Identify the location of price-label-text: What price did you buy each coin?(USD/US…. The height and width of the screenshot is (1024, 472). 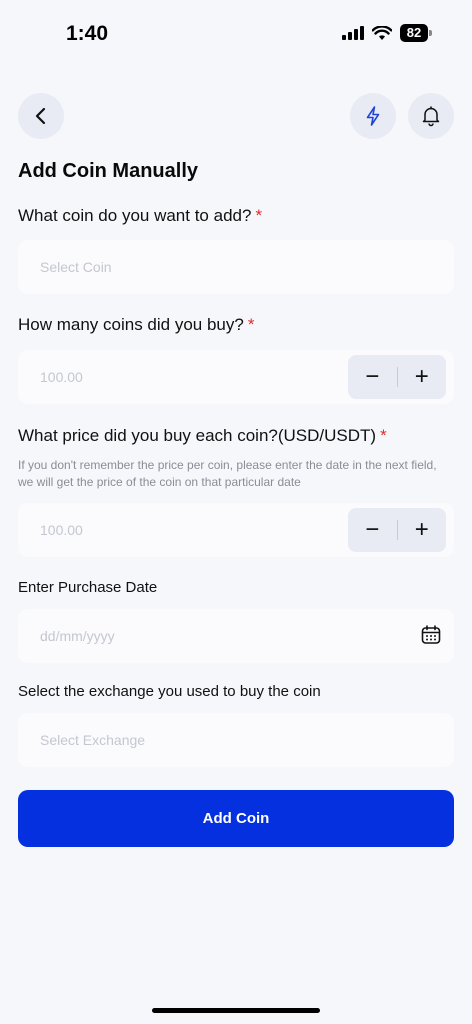
(197, 435).